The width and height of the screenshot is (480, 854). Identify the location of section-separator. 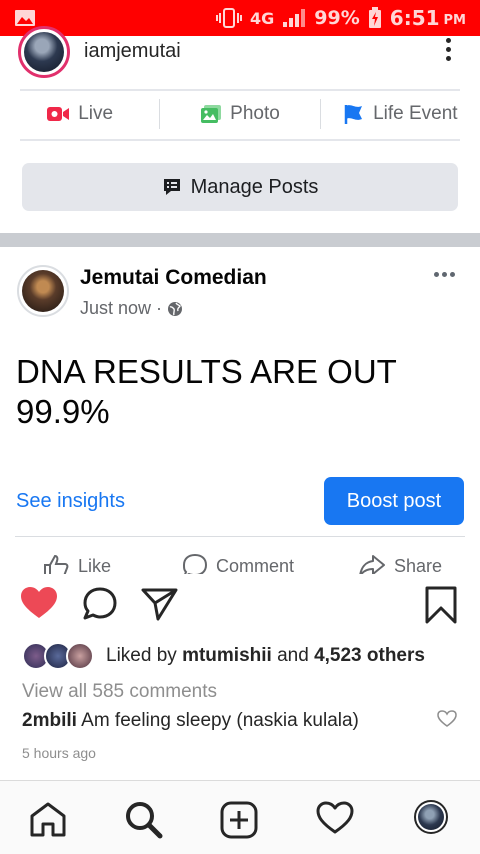
(240, 240).